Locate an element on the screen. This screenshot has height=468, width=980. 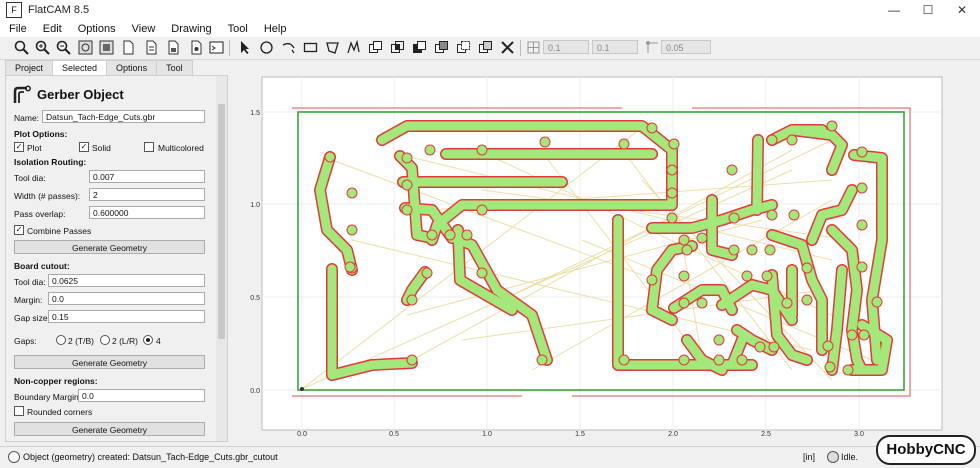
width-passes-label: Width (# passes): is located at coordinates (47, 196).